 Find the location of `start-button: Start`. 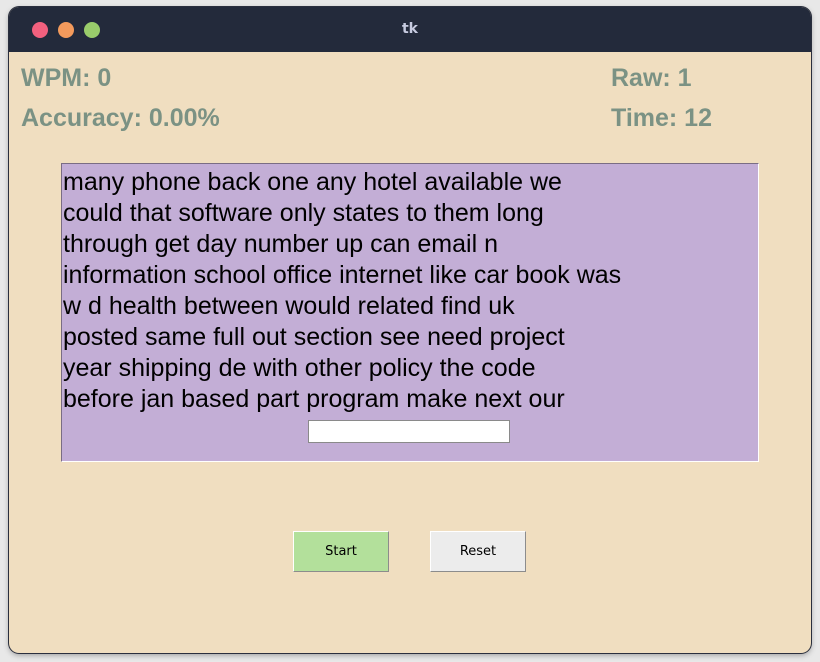

start-button: Start is located at coordinates (341, 551).